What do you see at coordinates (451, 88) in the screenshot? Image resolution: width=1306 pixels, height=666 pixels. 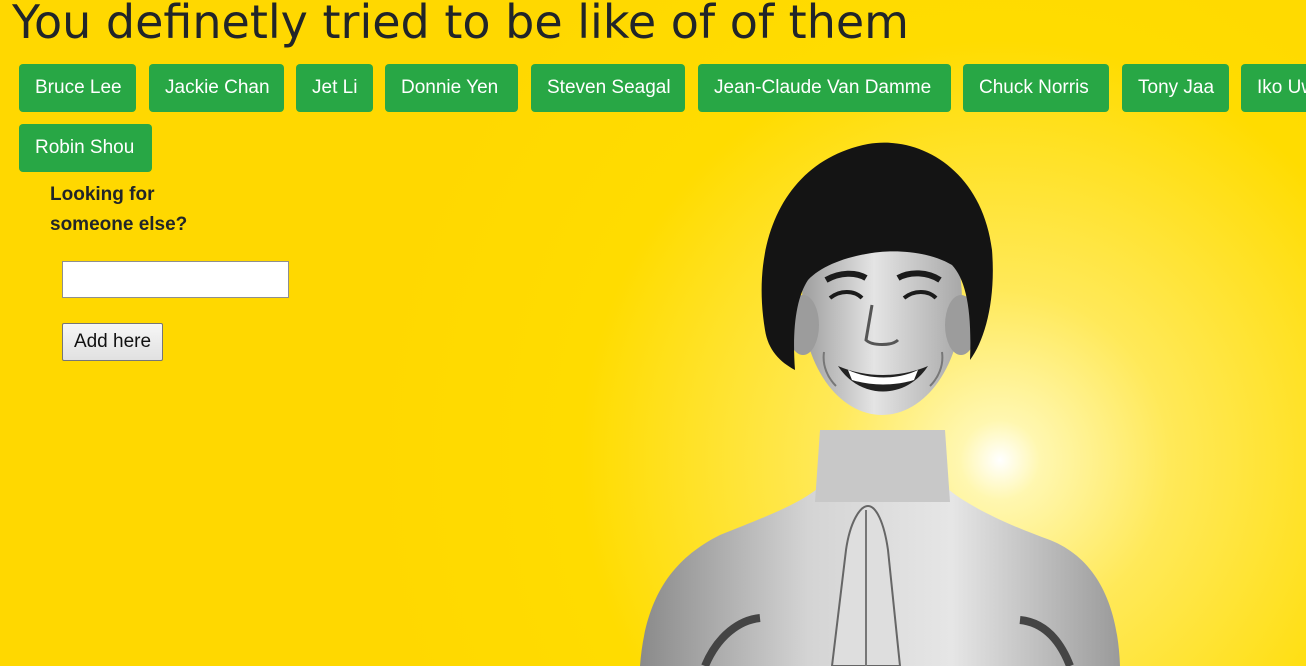 I see `actor-button-donnie-yen: Donnie Yen` at bounding box center [451, 88].